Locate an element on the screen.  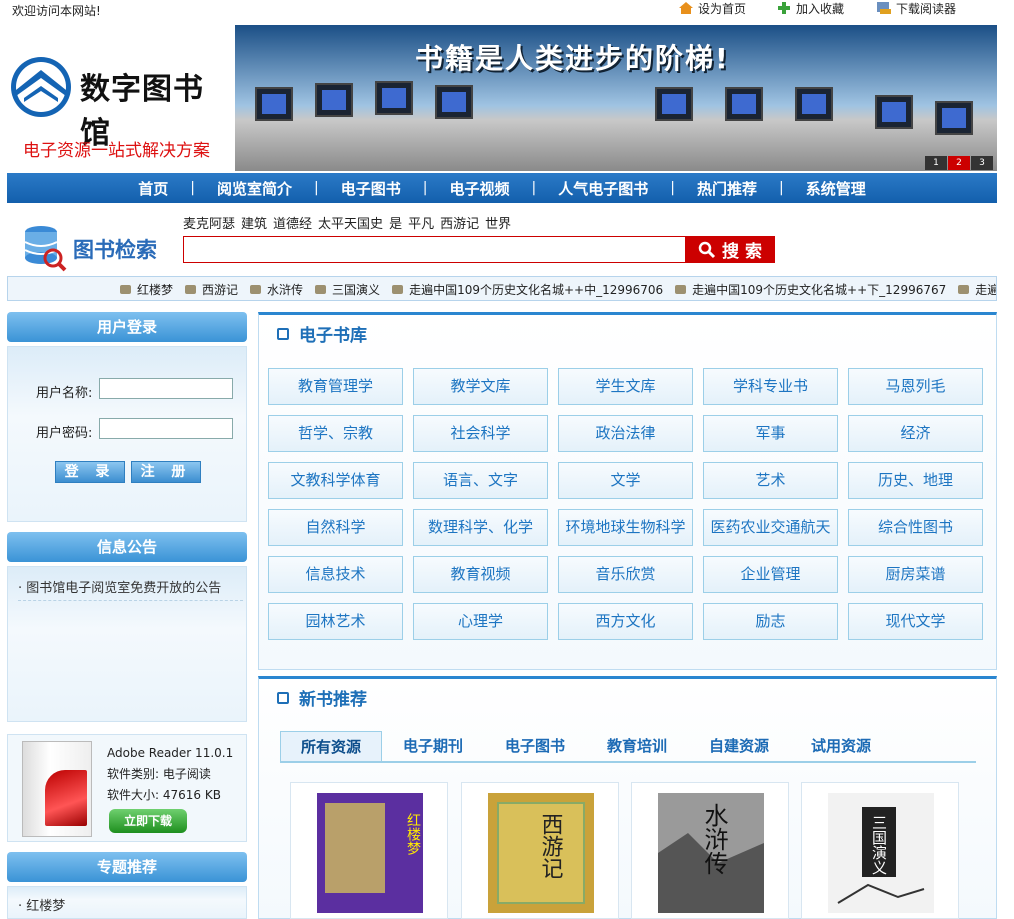
download-now-button: 立即下载 is located at coordinates (148, 821).